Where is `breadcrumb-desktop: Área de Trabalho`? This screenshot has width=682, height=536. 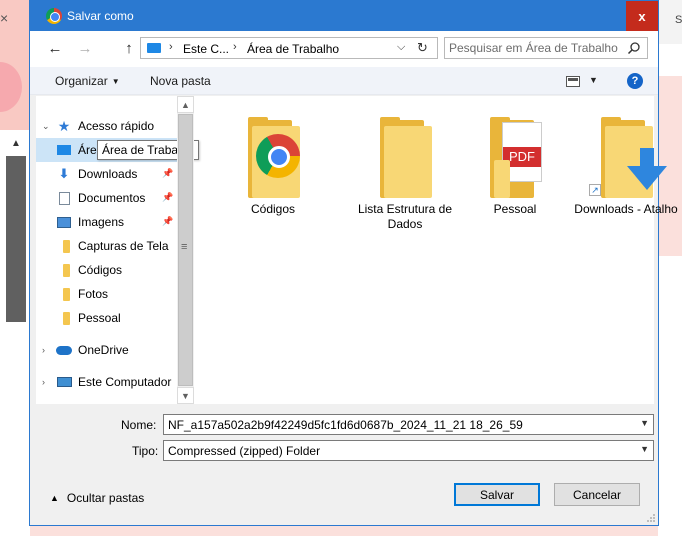
breadcrumb-desktop: Área de Trabalho is located at coordinates (293, 49).